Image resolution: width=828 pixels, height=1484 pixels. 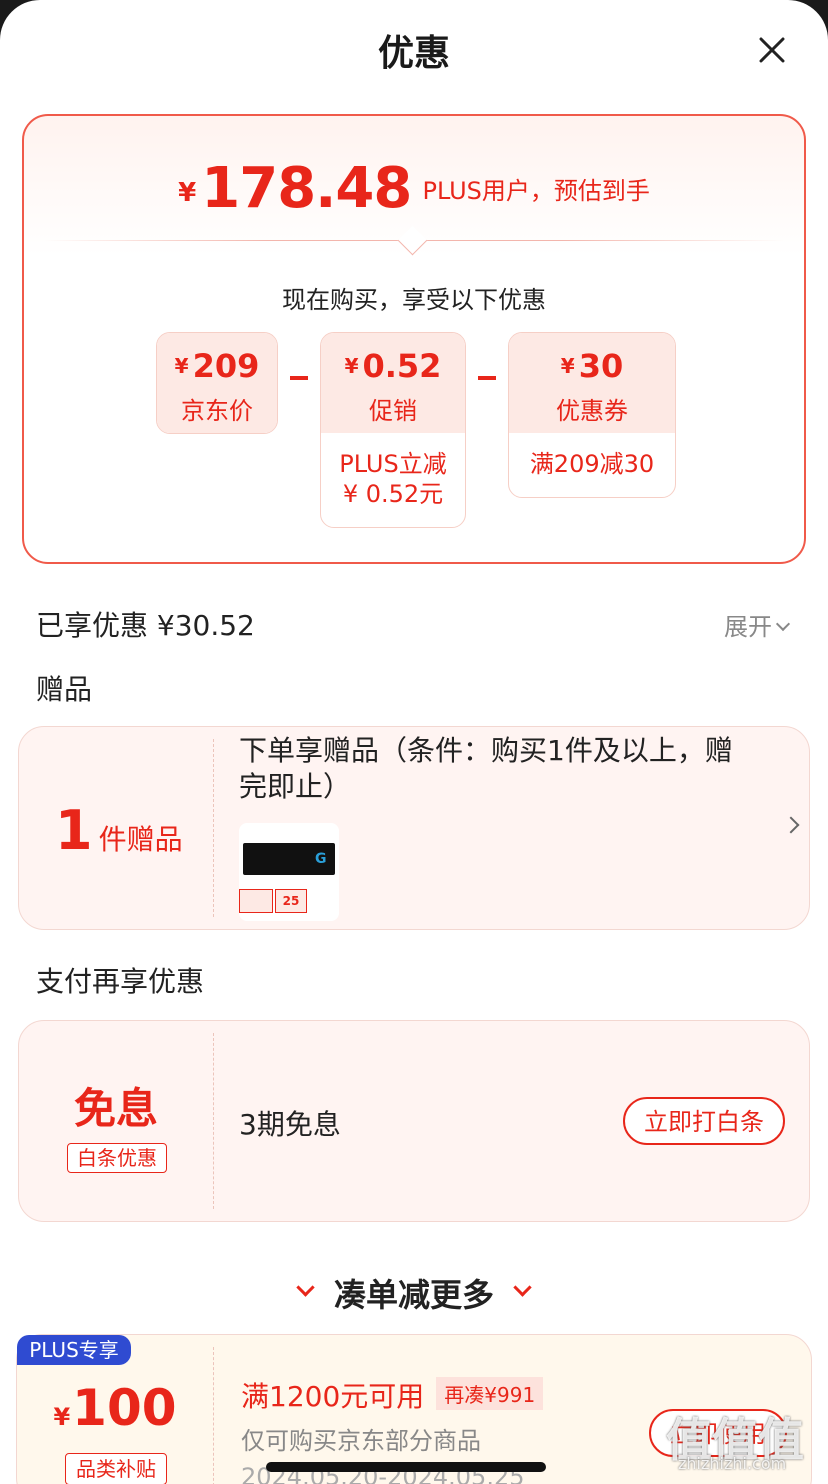 What do you see at coordinates (740, 1440) in the screenshot?
I see `watermark: 值值值 zhizhizhi.com` at bounding box center [740, 1440].